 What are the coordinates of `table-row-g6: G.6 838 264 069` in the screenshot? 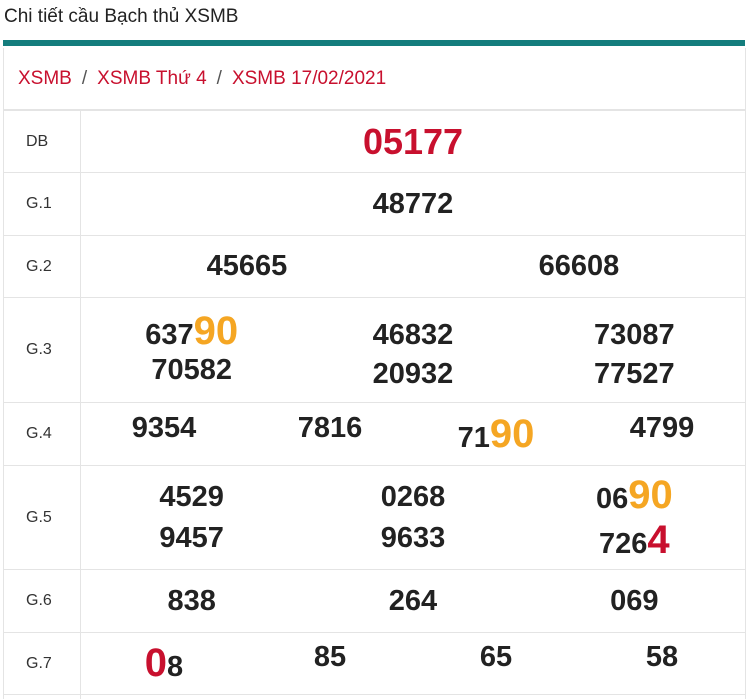 It's located at (374, 601).